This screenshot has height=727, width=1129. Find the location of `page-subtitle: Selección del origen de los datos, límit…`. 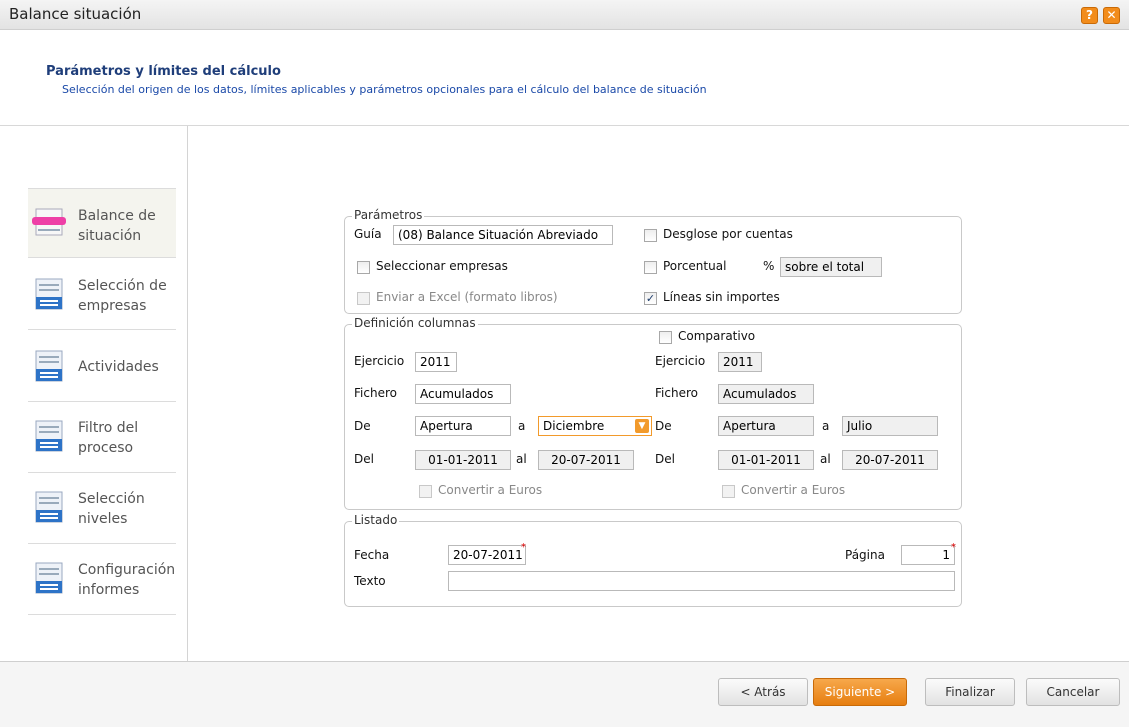

page-subtitle: Selección del origen de los datos, límit… is located at coordinates (384, 89).